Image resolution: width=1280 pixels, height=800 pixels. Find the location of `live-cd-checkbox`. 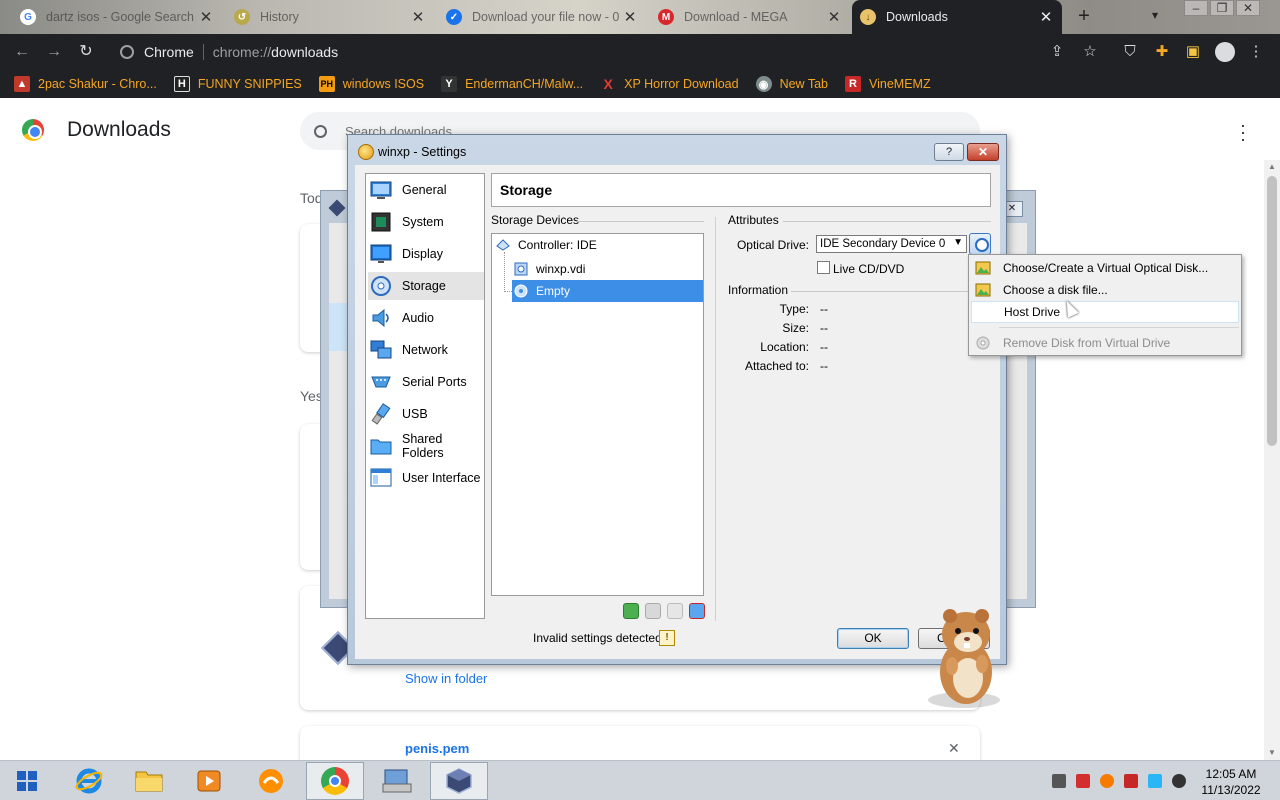

live-cd-checkbox is located at coordinates (823, 267).